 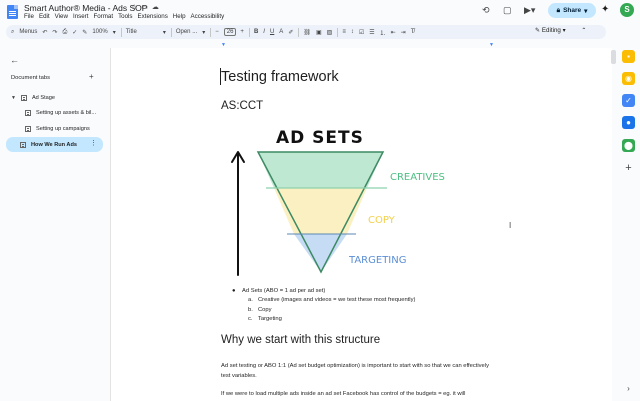 What do you see at coordinates (628, 388) in the screenshot?
I see `hide-side-panel-icon: ›` at bounding box center [628, 388].